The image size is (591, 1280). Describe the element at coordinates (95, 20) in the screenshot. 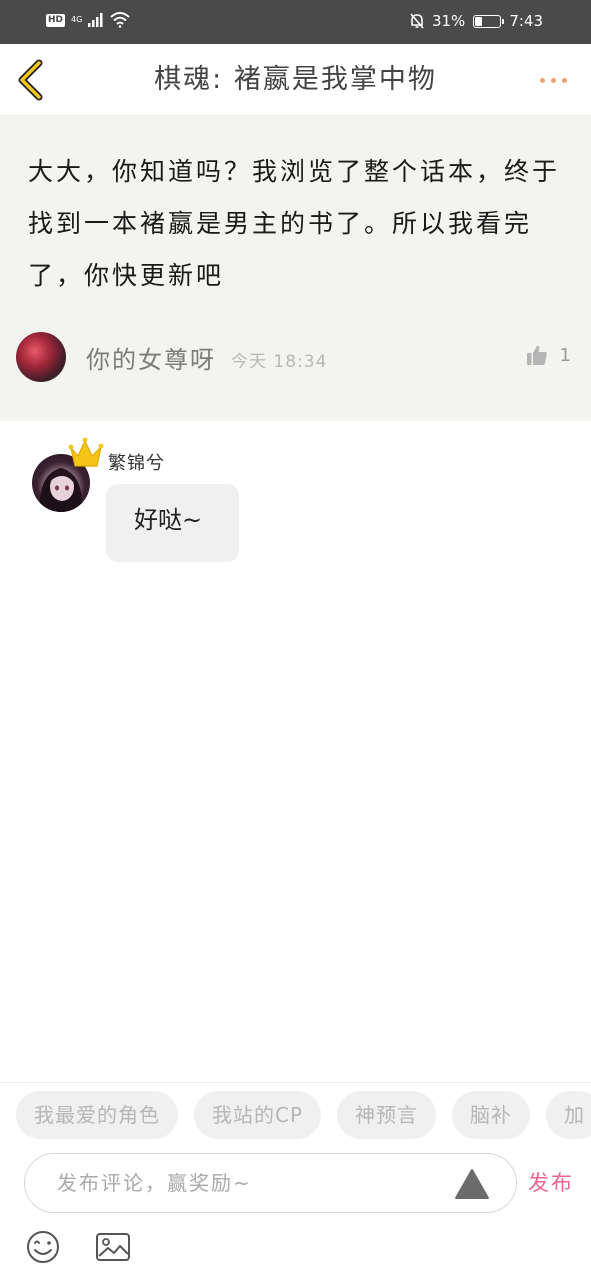

I see `signal-icon` at that location.